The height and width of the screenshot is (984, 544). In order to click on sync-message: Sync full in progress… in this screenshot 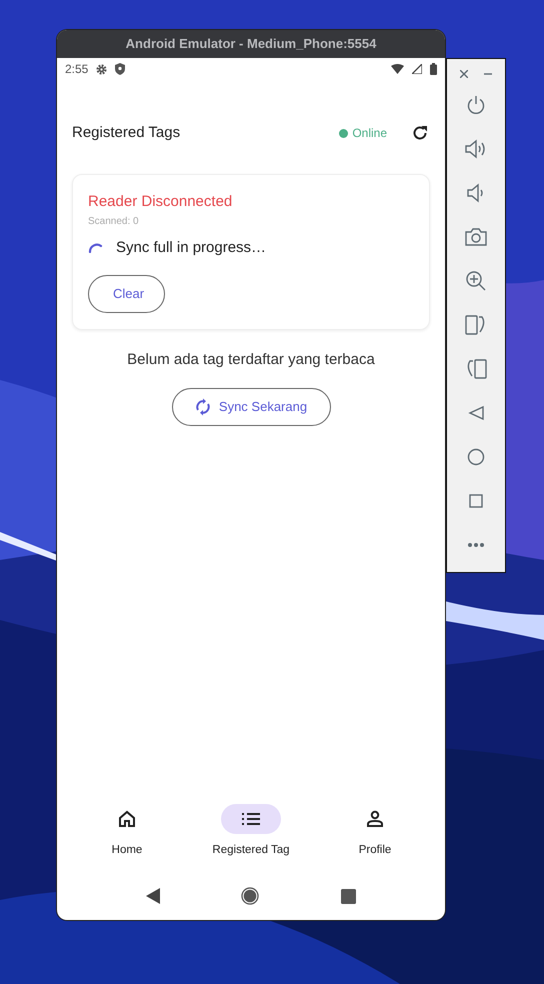, I will do `click(191, 248)`.